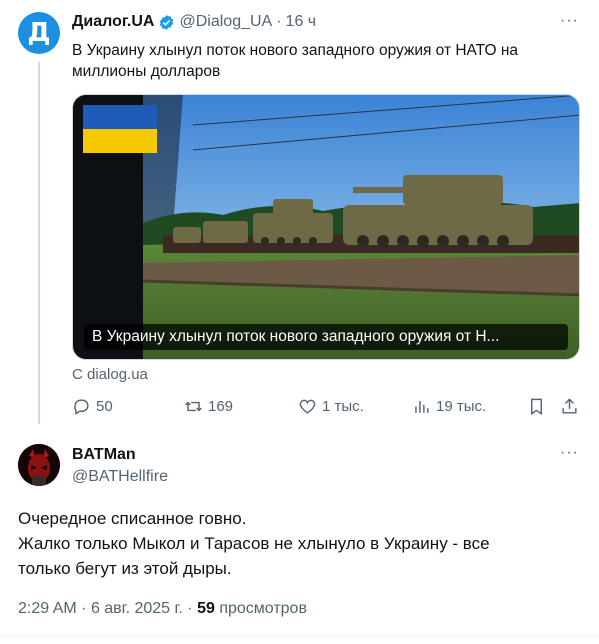 The image size is (599, 644). Describe the element at coordinates (301, 22) in the screenshot. I see `tweet-time: 16 ч` at that location.